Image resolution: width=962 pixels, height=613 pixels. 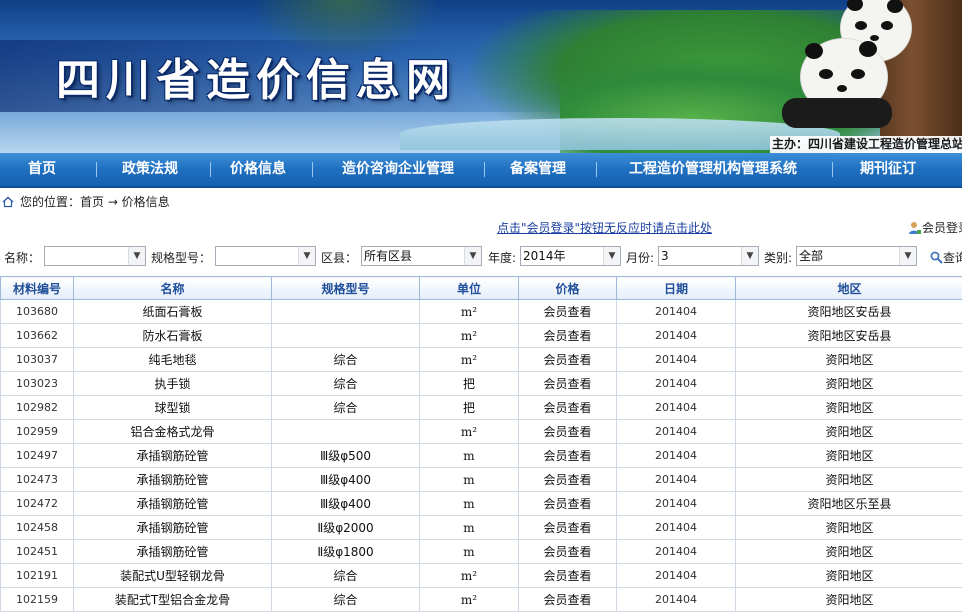 What do you see at coordinates (345, 503) in the screenshot?
I see `cell-spec: Ⅲ级φ400` at bounding box center [345, 503].